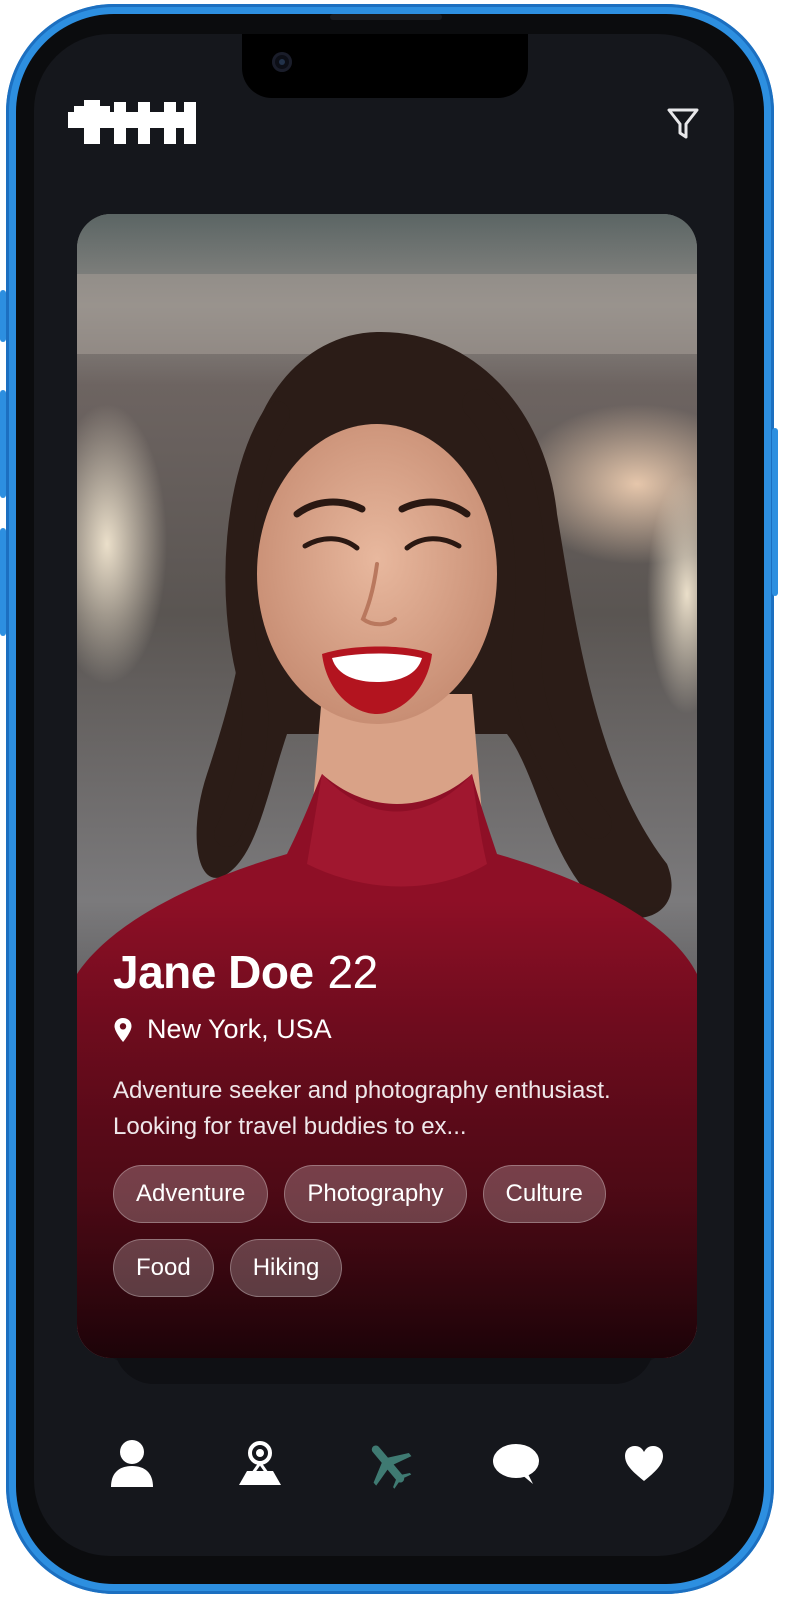 The image size is (788, 1600). I want to click on nav-chat, so click(516, 1464).